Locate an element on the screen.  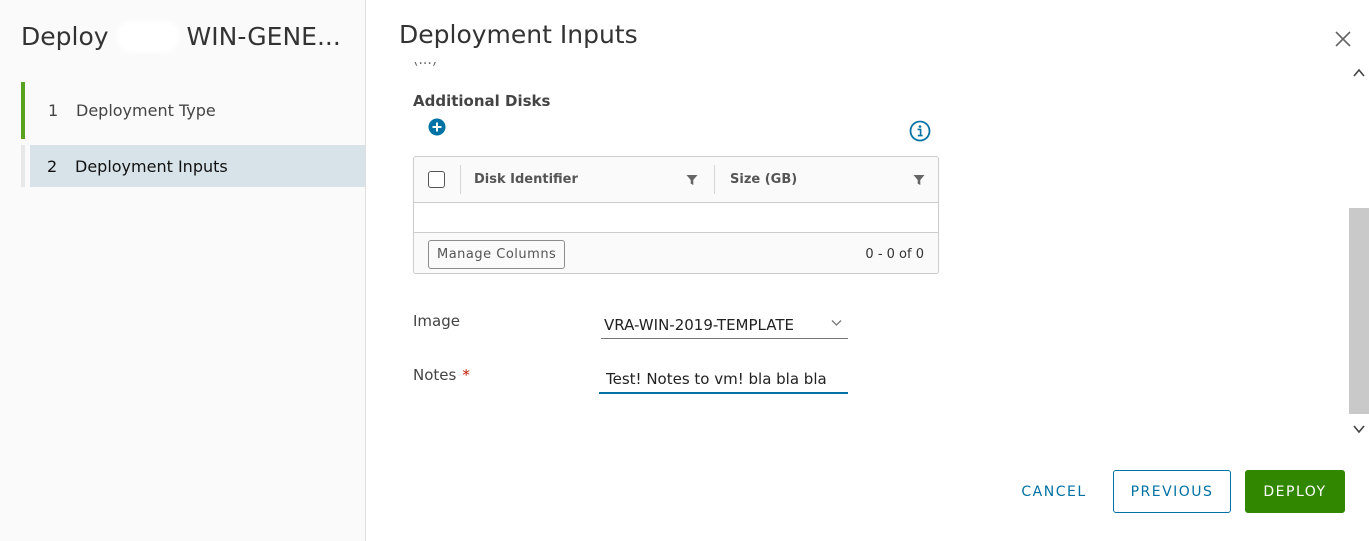
step-deployment-type: 1 Deployment Type is located at coordinates (193, 110).